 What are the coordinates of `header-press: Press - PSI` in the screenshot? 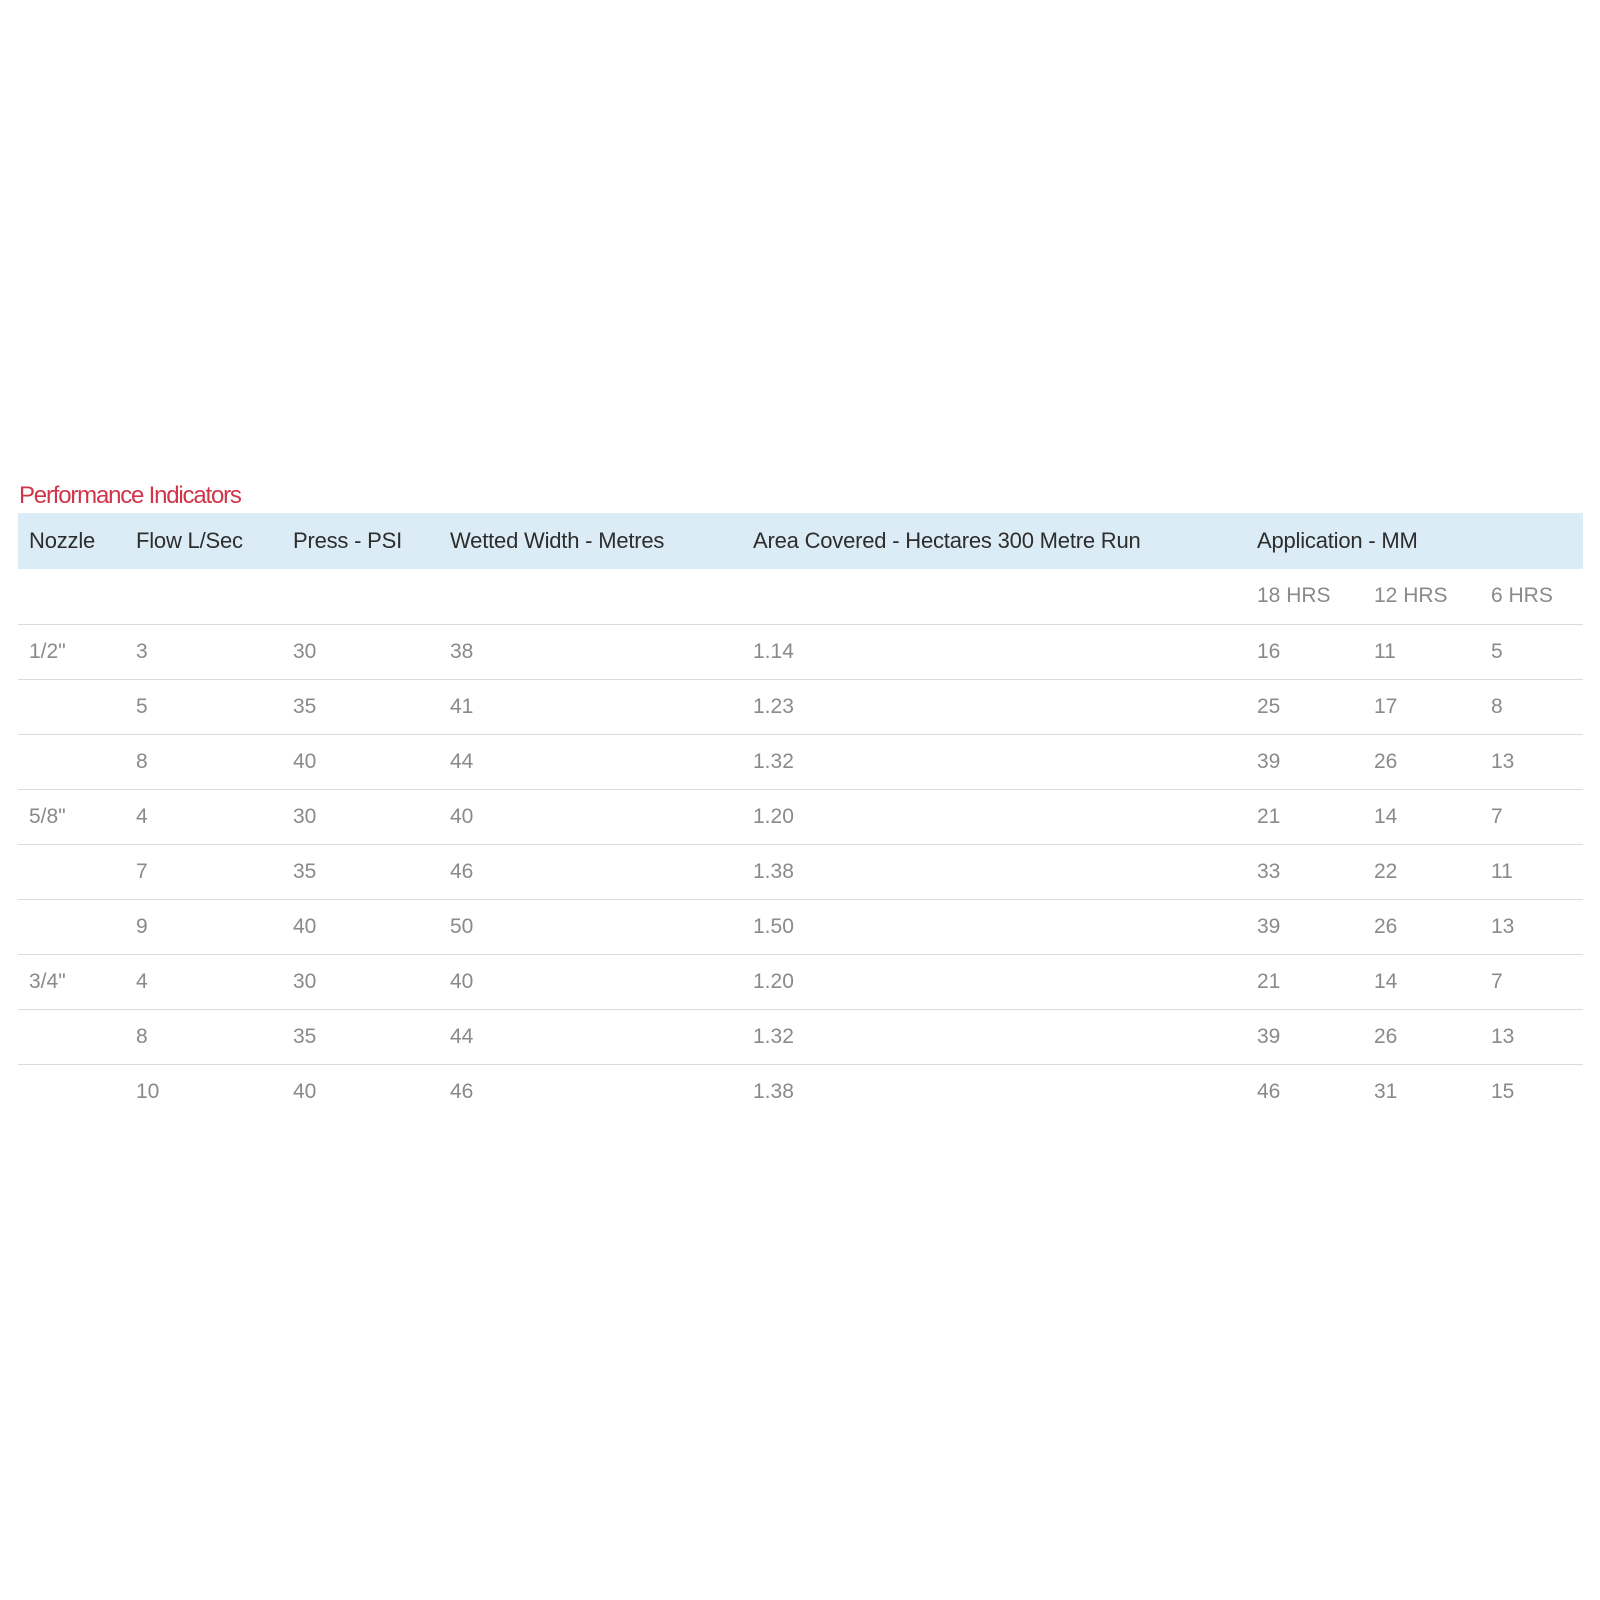 It's located at (348, 540).